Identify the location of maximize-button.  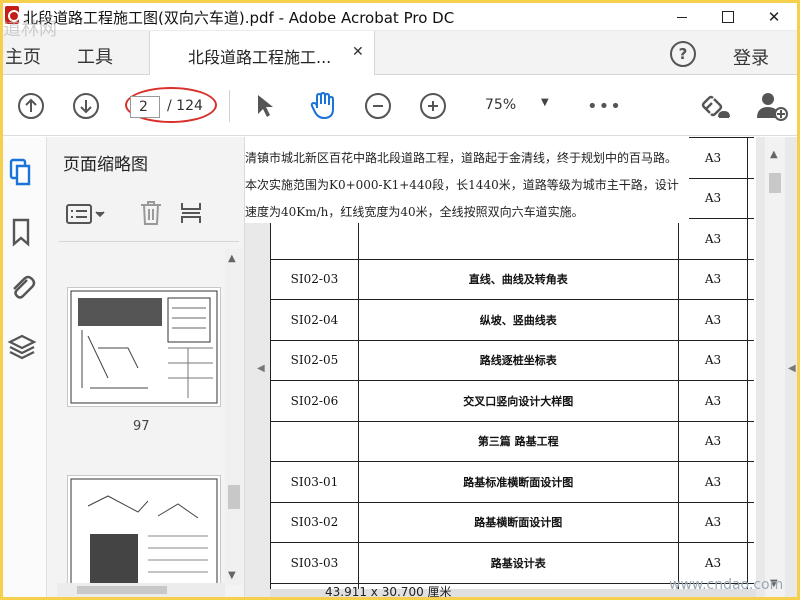
(728, 17).